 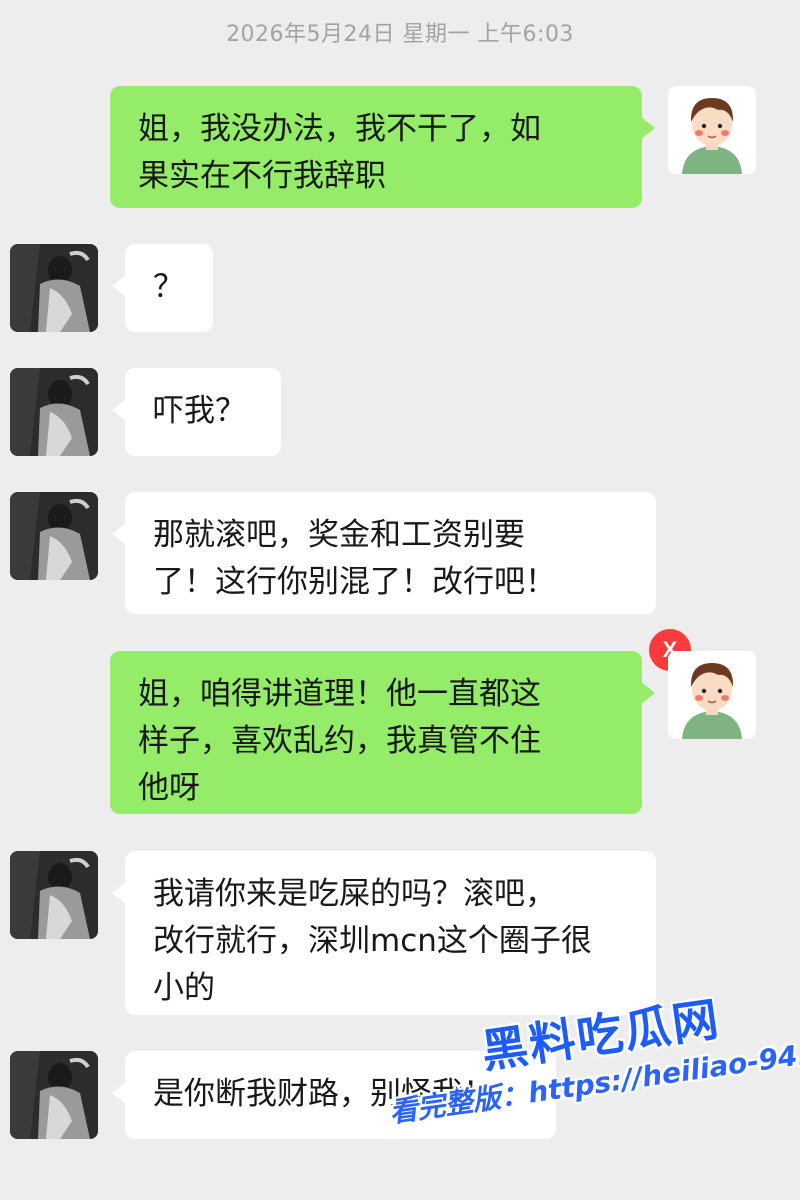 What do you see at coordinates (162, 288) in the screenshot?
I see `received-message-bubble: ？` at bounding box center [162, 288].